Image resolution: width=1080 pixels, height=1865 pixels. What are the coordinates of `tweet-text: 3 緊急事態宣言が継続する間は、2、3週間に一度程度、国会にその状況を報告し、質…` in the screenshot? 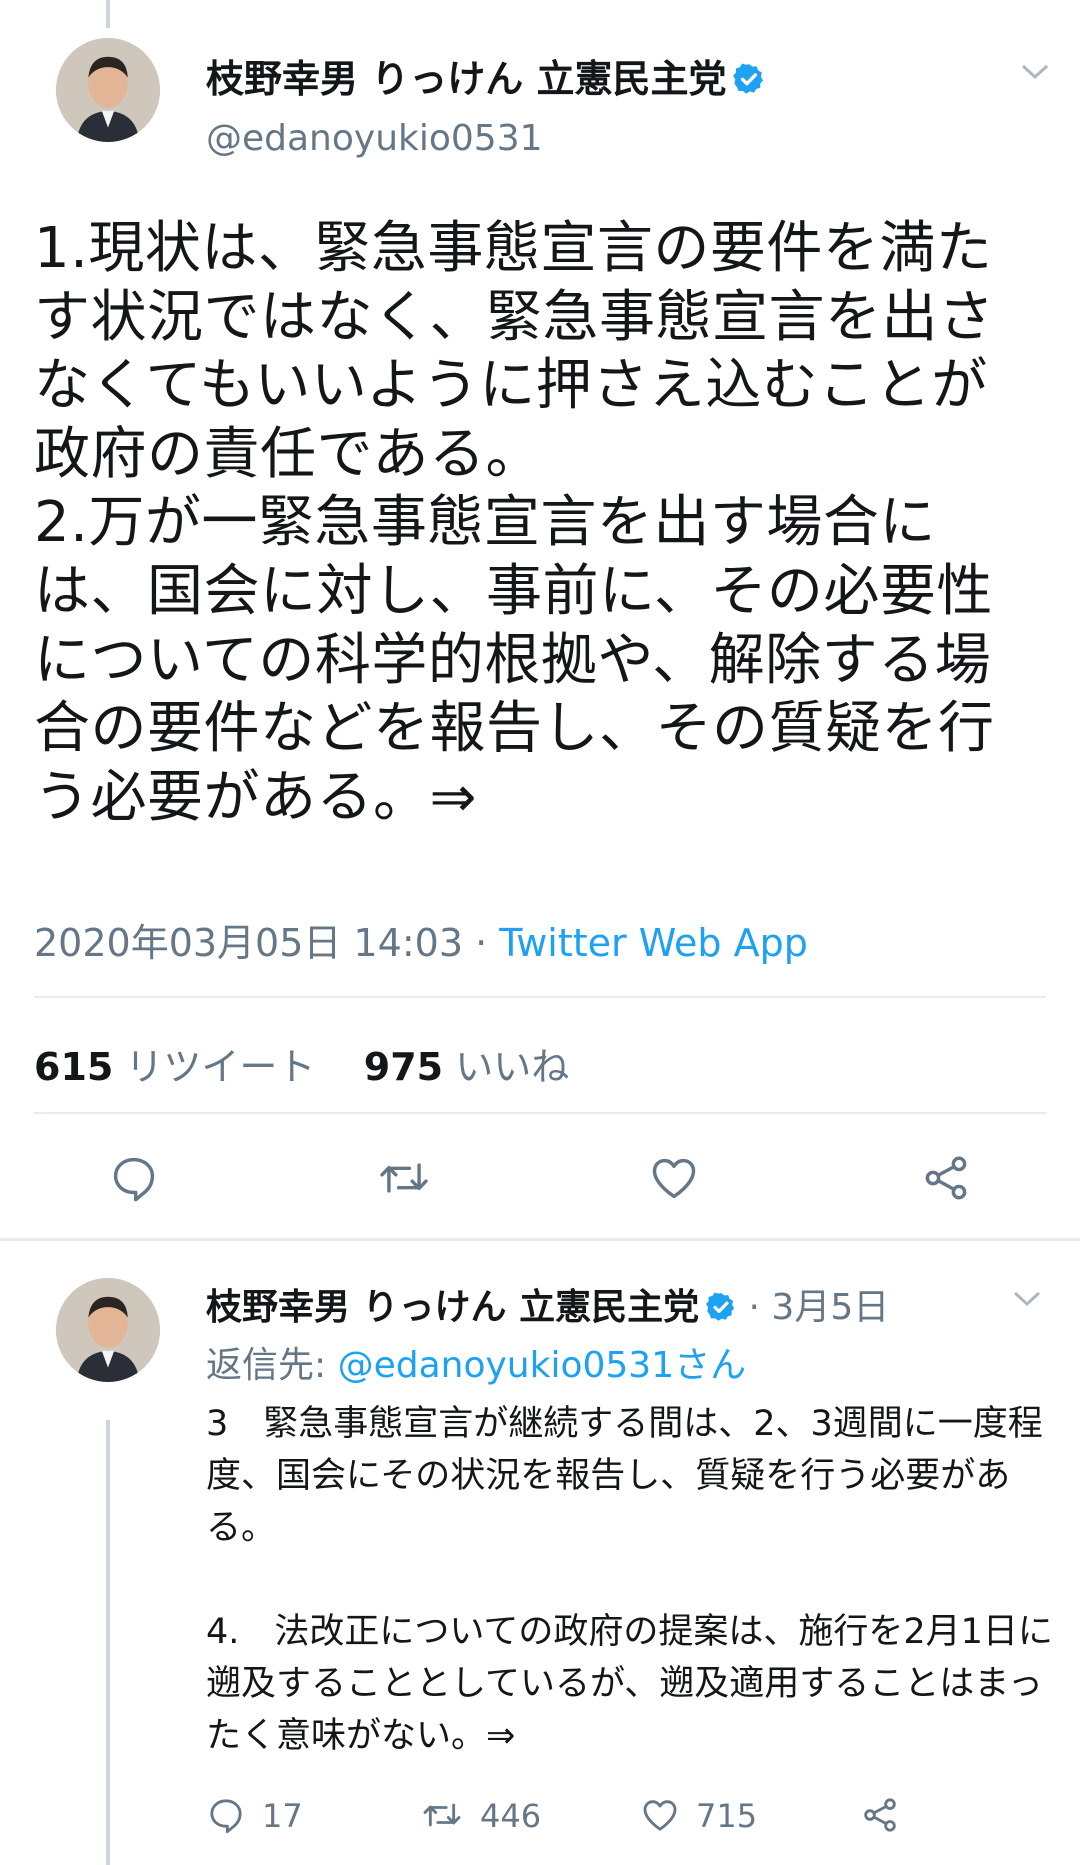 It's located at (629, 1580).